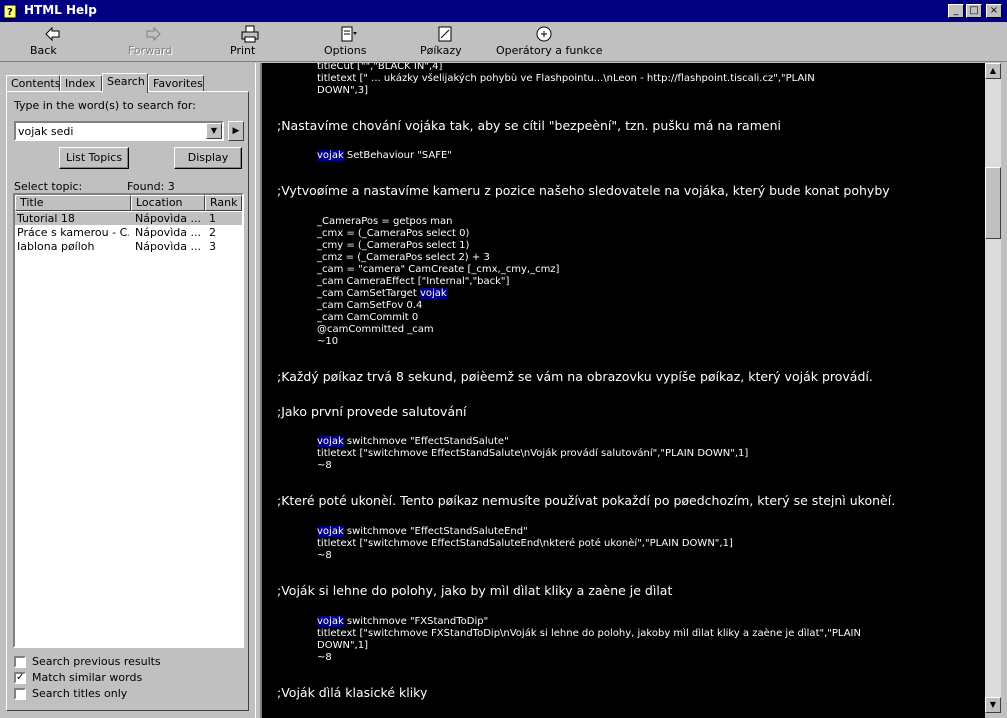 This screenshot has width=1007, height=718. I want to click on forward-label: Forward, so click(150, 50).